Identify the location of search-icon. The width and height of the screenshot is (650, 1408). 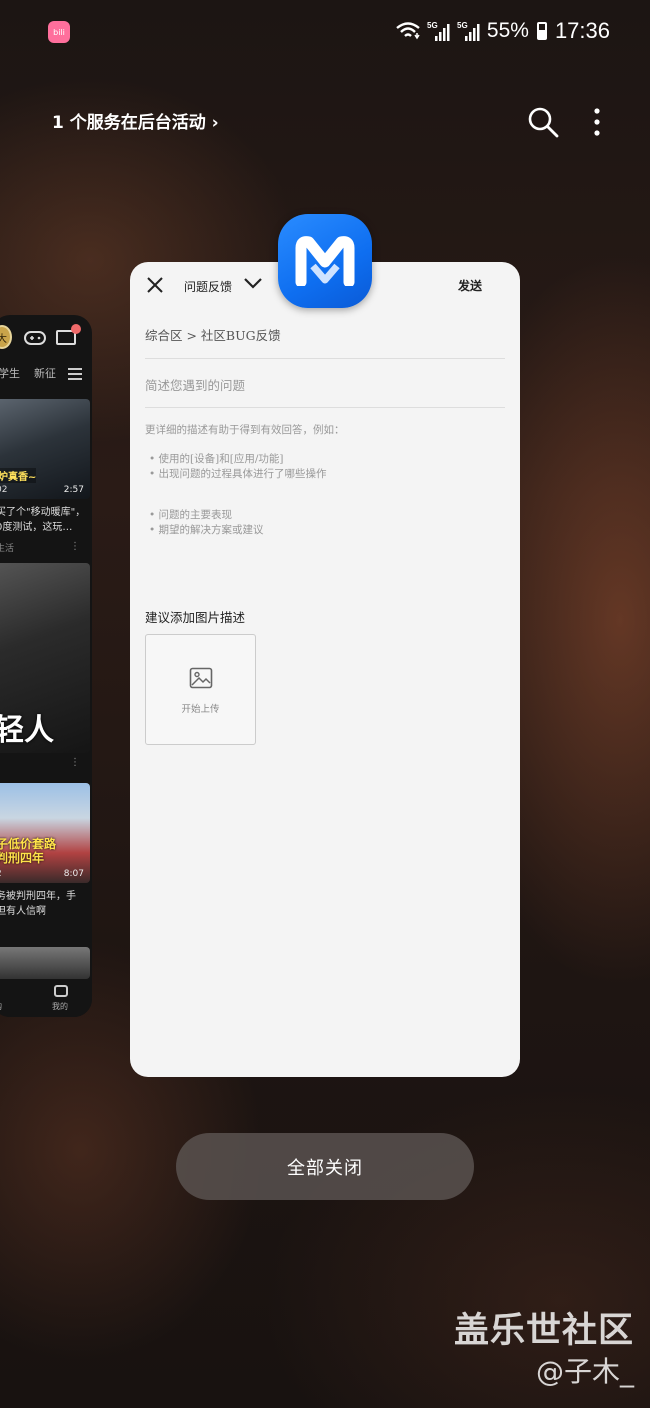
(543, 122).